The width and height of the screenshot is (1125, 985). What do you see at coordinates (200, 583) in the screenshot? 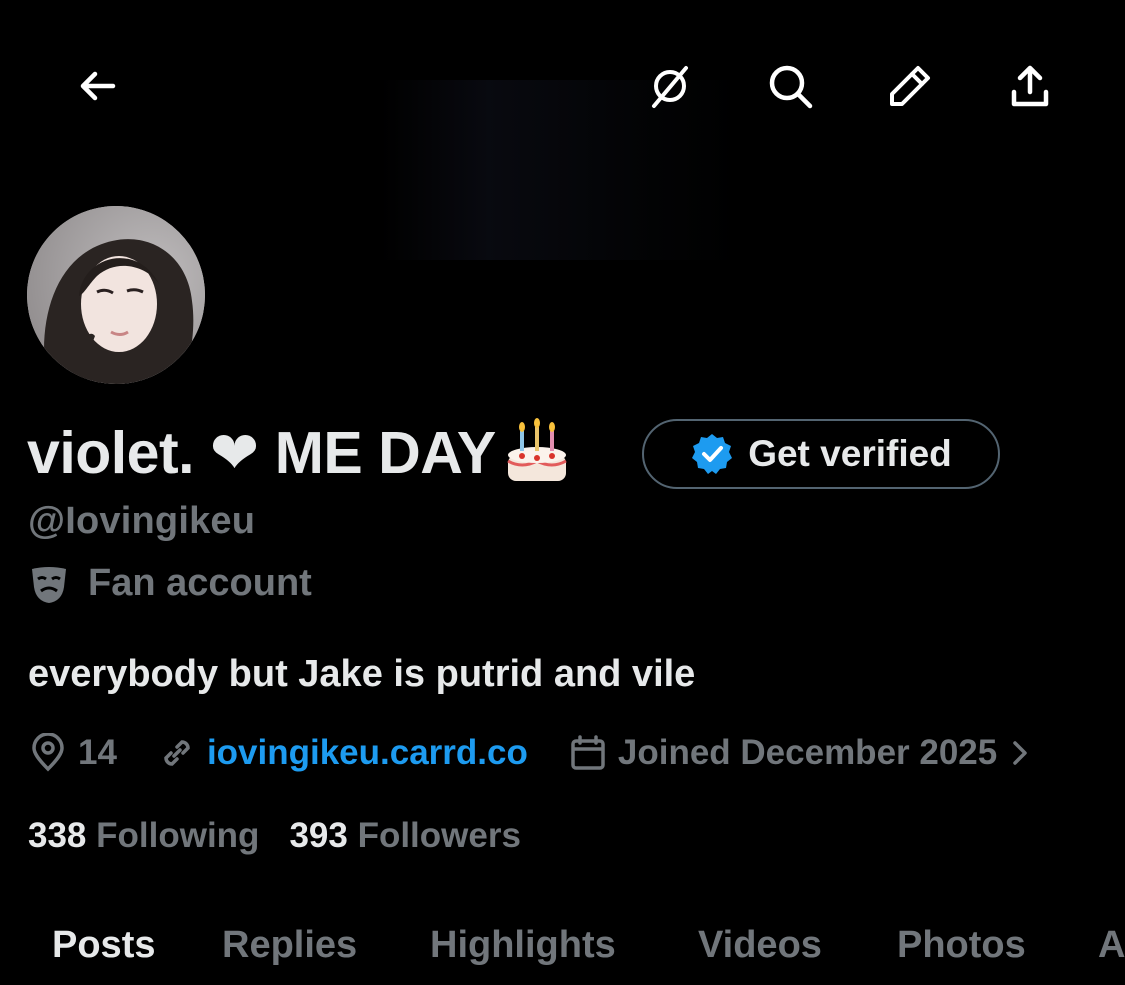
I see `category-label: Fan account` at bounding box center [200, 583].